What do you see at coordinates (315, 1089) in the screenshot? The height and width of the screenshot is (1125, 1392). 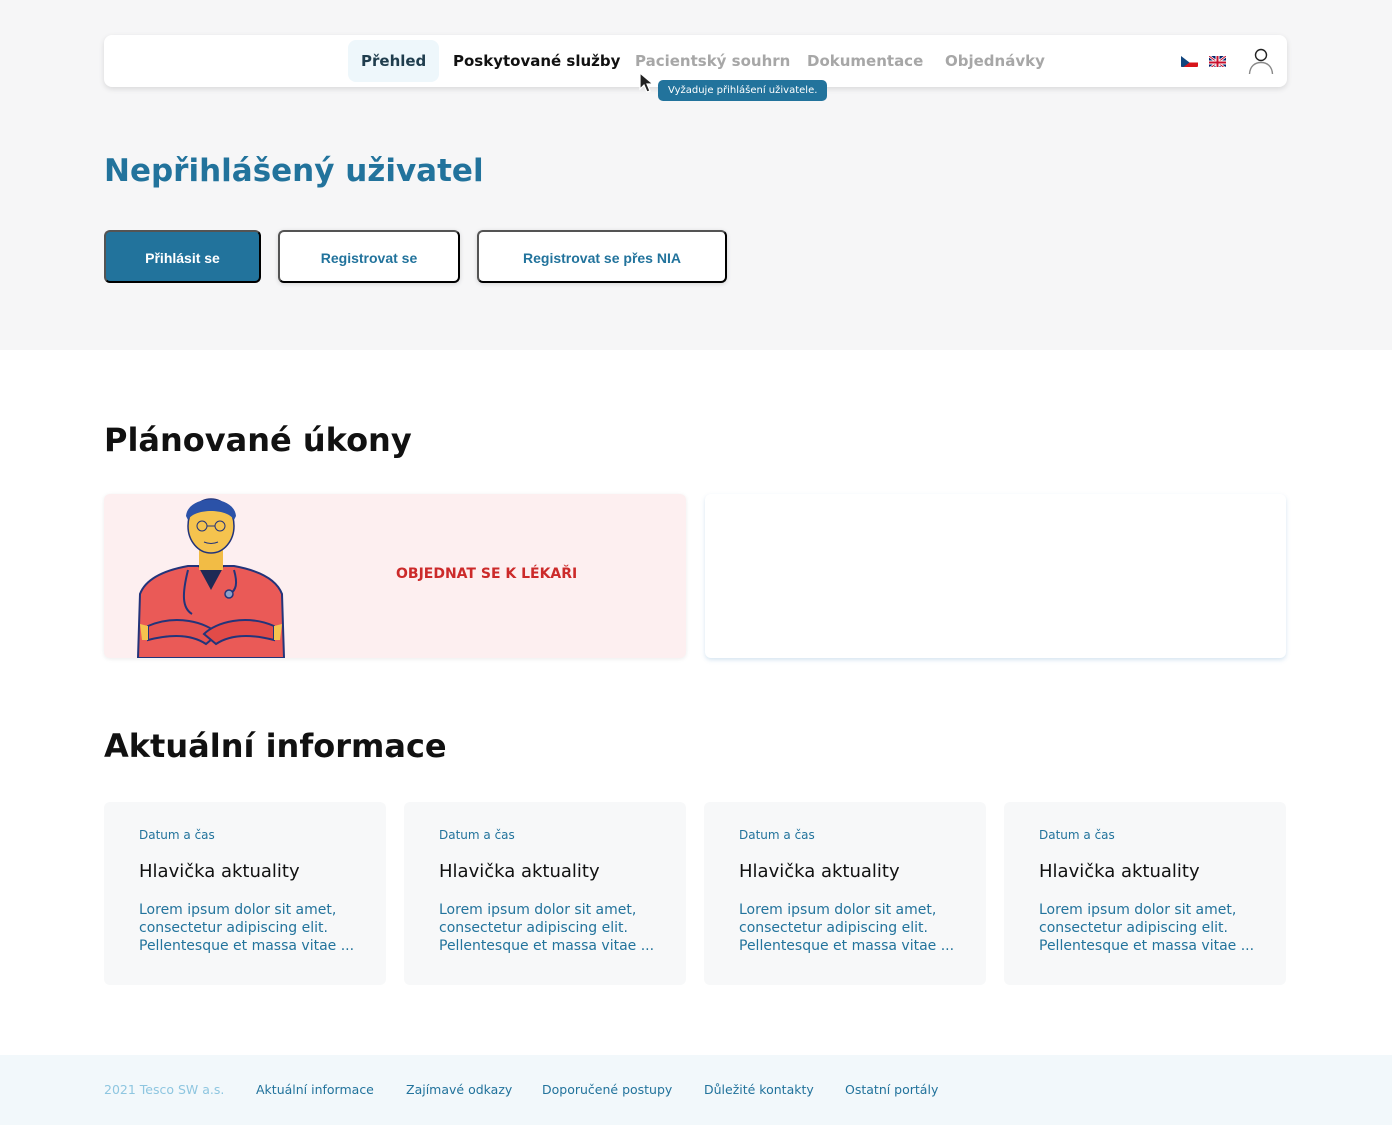 I see `footer-link-aktualni-informace: Aktuální informace` at bounding box center [315, 1089].